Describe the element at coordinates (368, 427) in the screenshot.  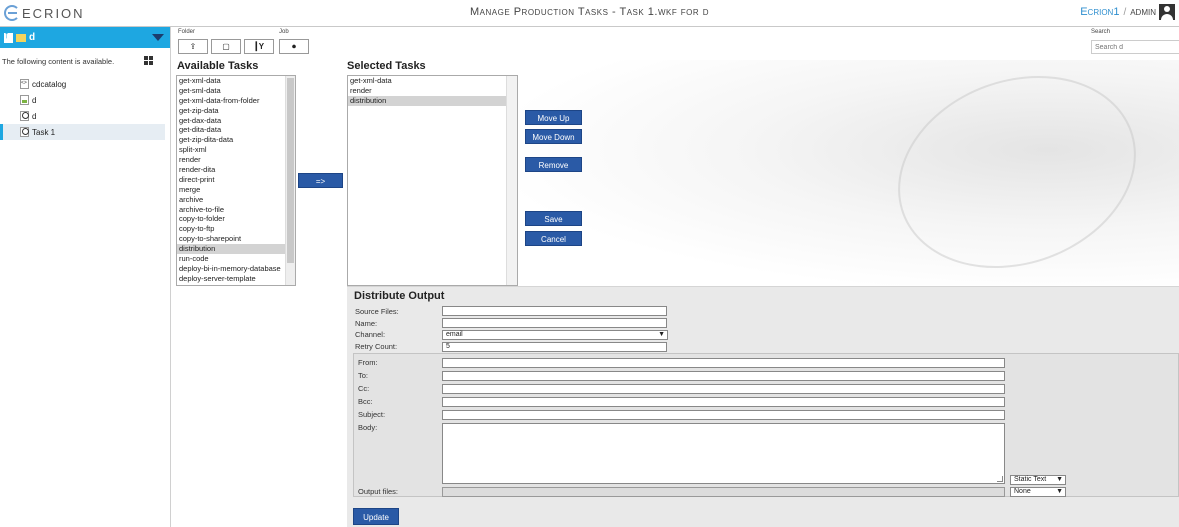
I see `body-label: Body:` at that location.